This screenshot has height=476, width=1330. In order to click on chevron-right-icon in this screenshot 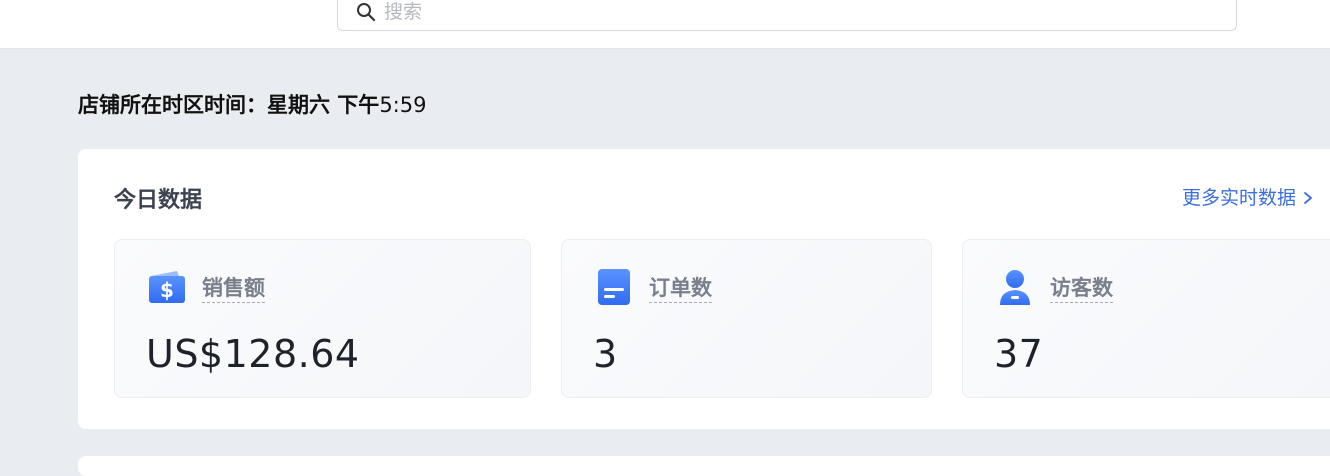, I will do `click(1308, 198)`.